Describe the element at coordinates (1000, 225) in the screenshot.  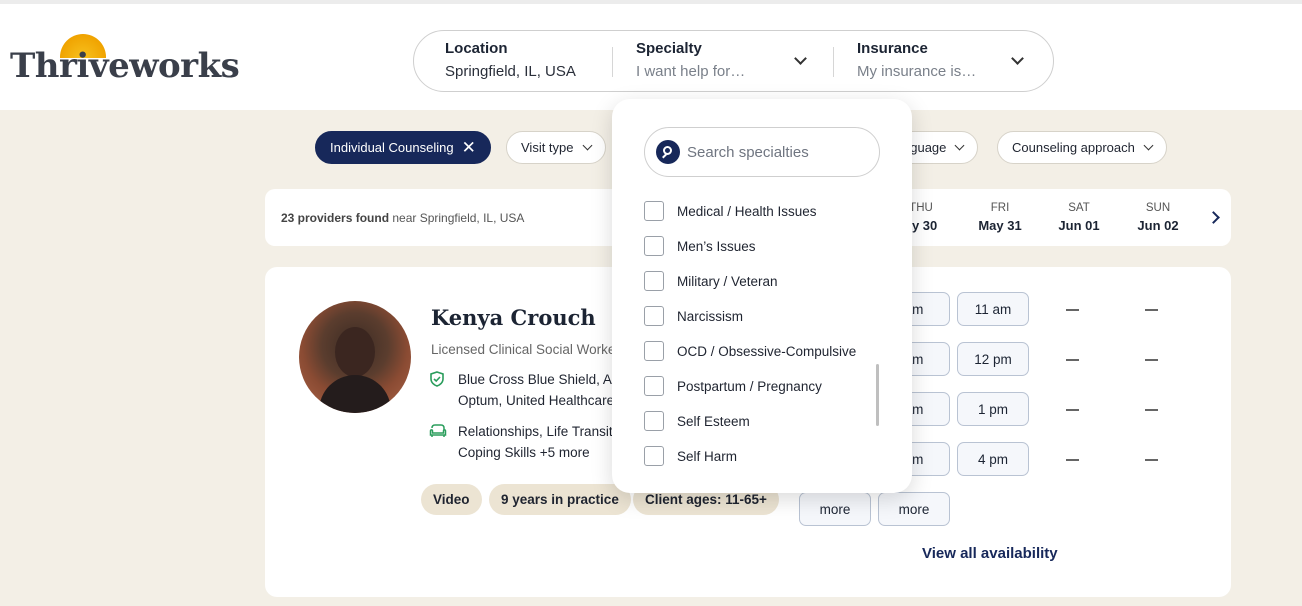
I see `day-date: May 31` at that location.